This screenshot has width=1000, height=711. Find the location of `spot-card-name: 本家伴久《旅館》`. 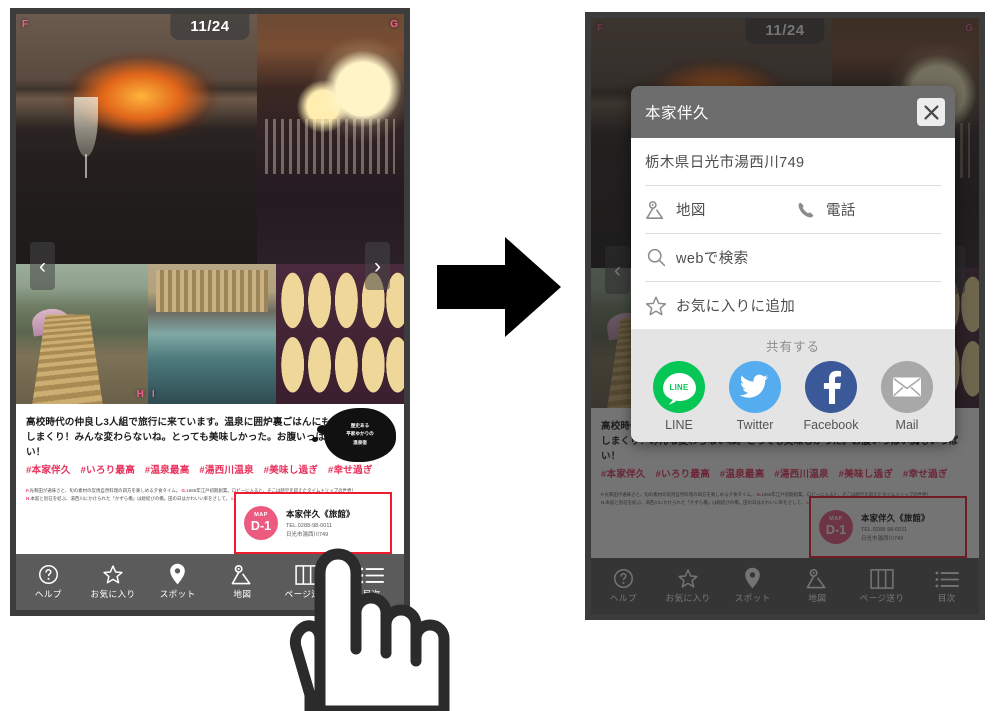

spot-card-name: 本家伴久《旅館》 is located at coordinates (320, 514).